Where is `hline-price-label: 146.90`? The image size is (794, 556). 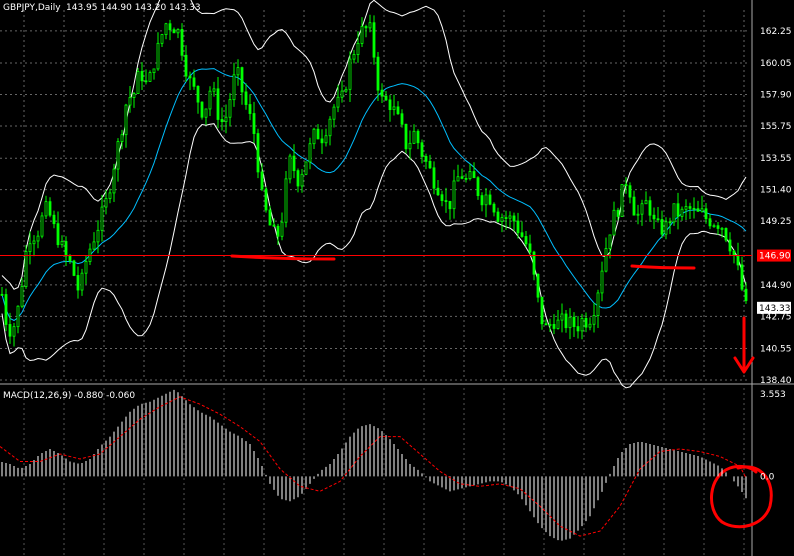
hline-price-label: 146.90 is located at coordinates (775, 257).